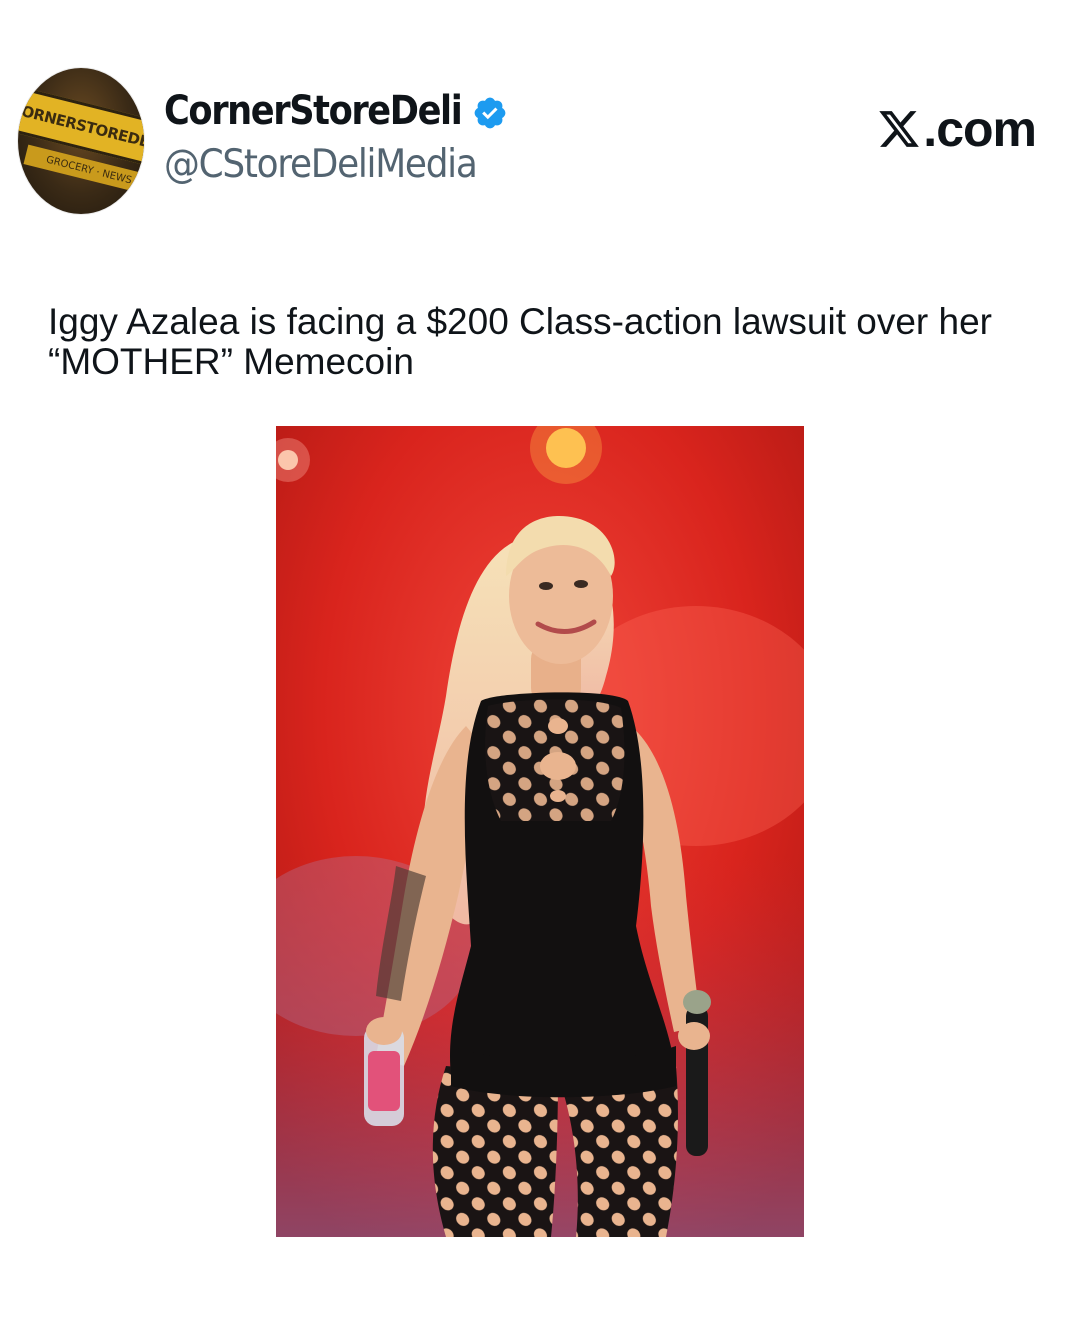 This screenshot has height=1336, width=1080. What do you see at coordinates (321, 164) in the screenshot?
I see `account-handle: @CStoreDeliMedia` at bounding box center [321, 164].